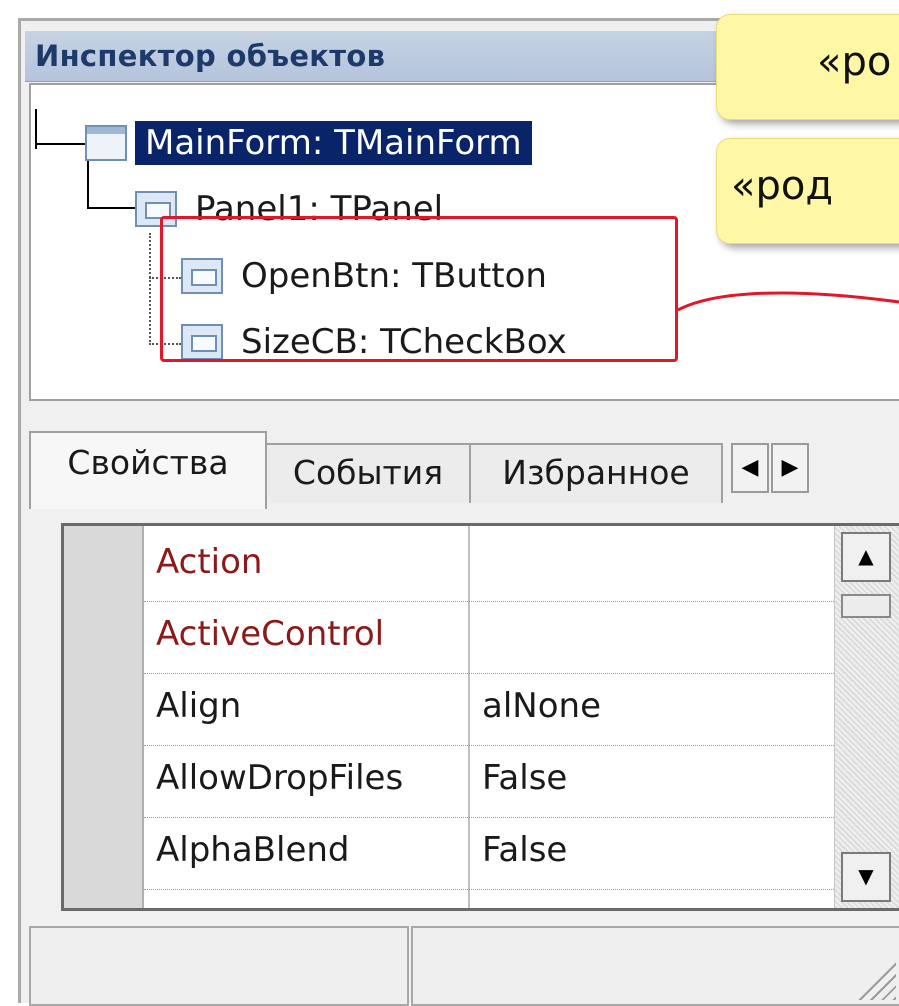 The width and height of the screenshot is (899, 1006). What do you see at coordinates (419, 289) in the screenshot?
I see `children-highlight-box` at bounding box center [419, 289].